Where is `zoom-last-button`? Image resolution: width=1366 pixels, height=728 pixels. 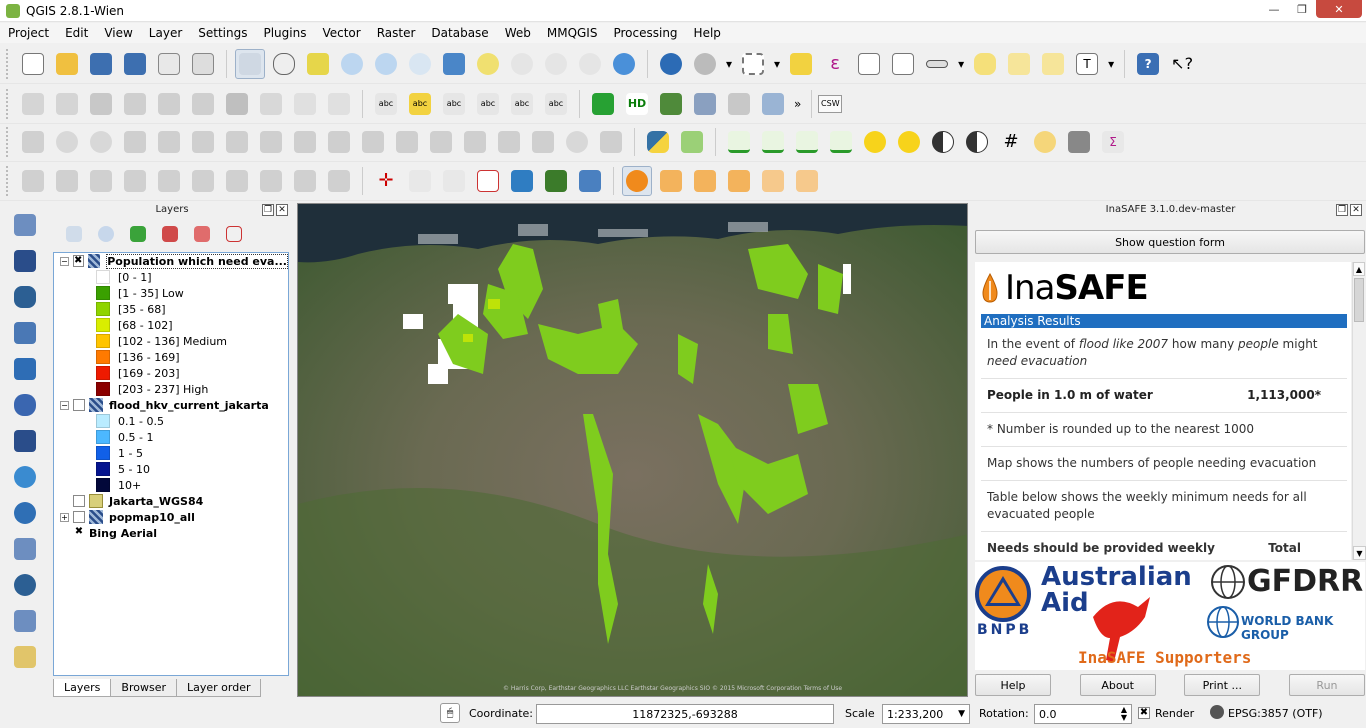 zoom-last-button is located at coordinates (556, 64).